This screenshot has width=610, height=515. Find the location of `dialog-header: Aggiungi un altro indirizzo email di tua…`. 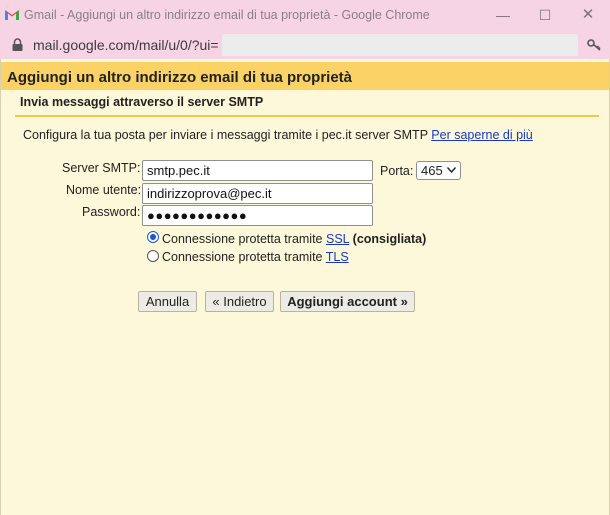

dialog-header: Aggiungi un altro indirizzo email di tua… is located at coordinates (305, 76).